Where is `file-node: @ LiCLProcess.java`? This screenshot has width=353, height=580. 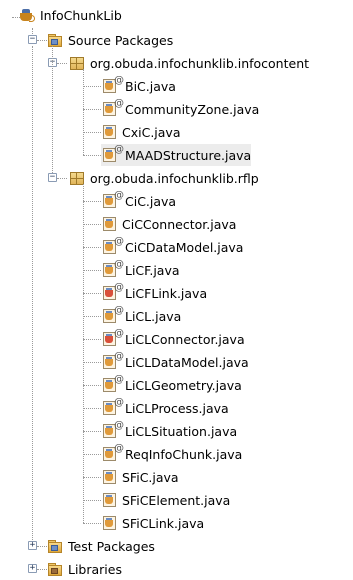 file-node: @ LiCLProcess.java is located at coordinates (165, 408).